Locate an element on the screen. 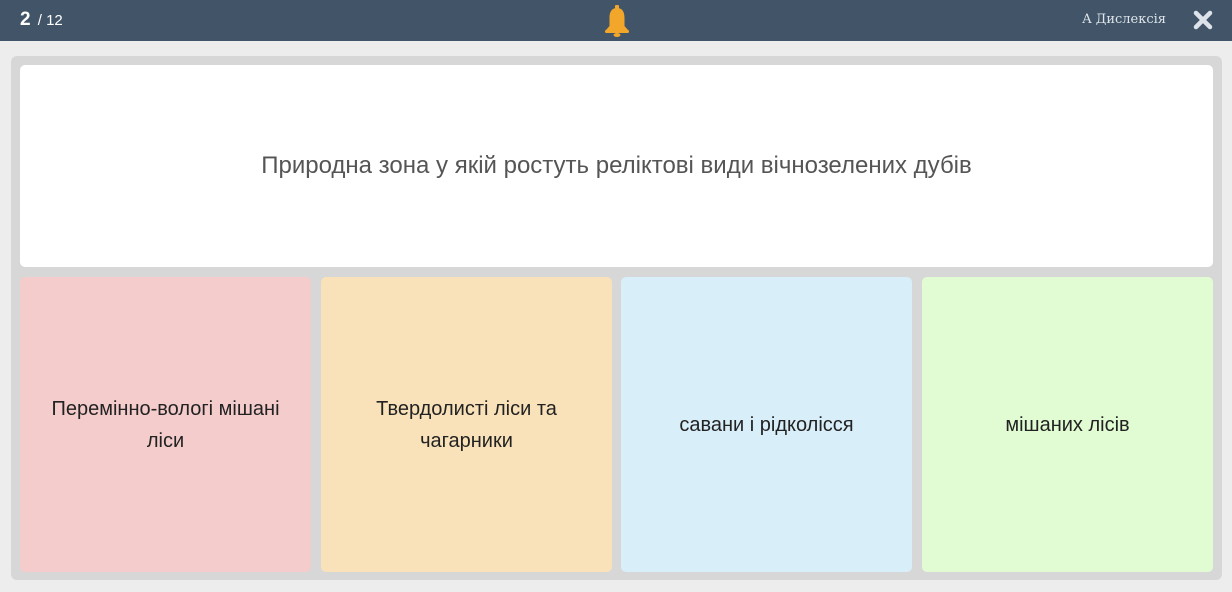 The image size is (1232, 592). close-icon is located at coordinates (1203, 20).